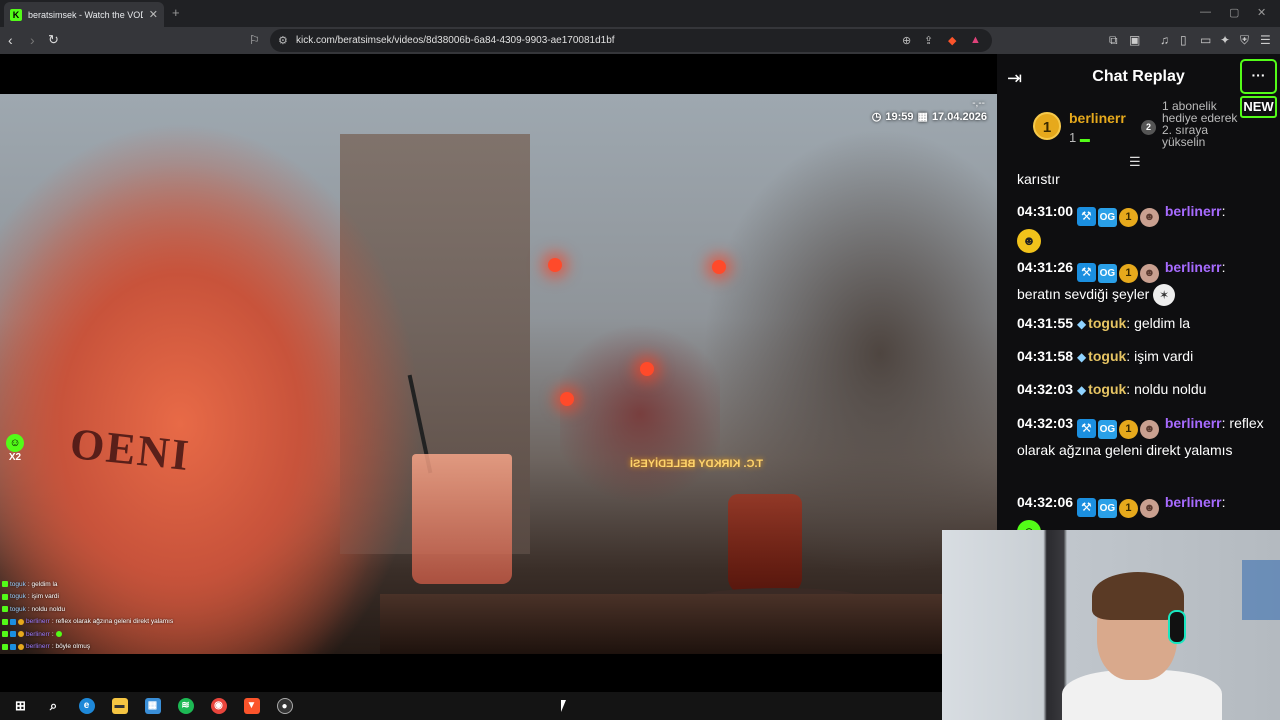 This screenshot has height=720, width=1280. I want to click on overlay-emote-counter: ☺ X2, so click(15, 448).